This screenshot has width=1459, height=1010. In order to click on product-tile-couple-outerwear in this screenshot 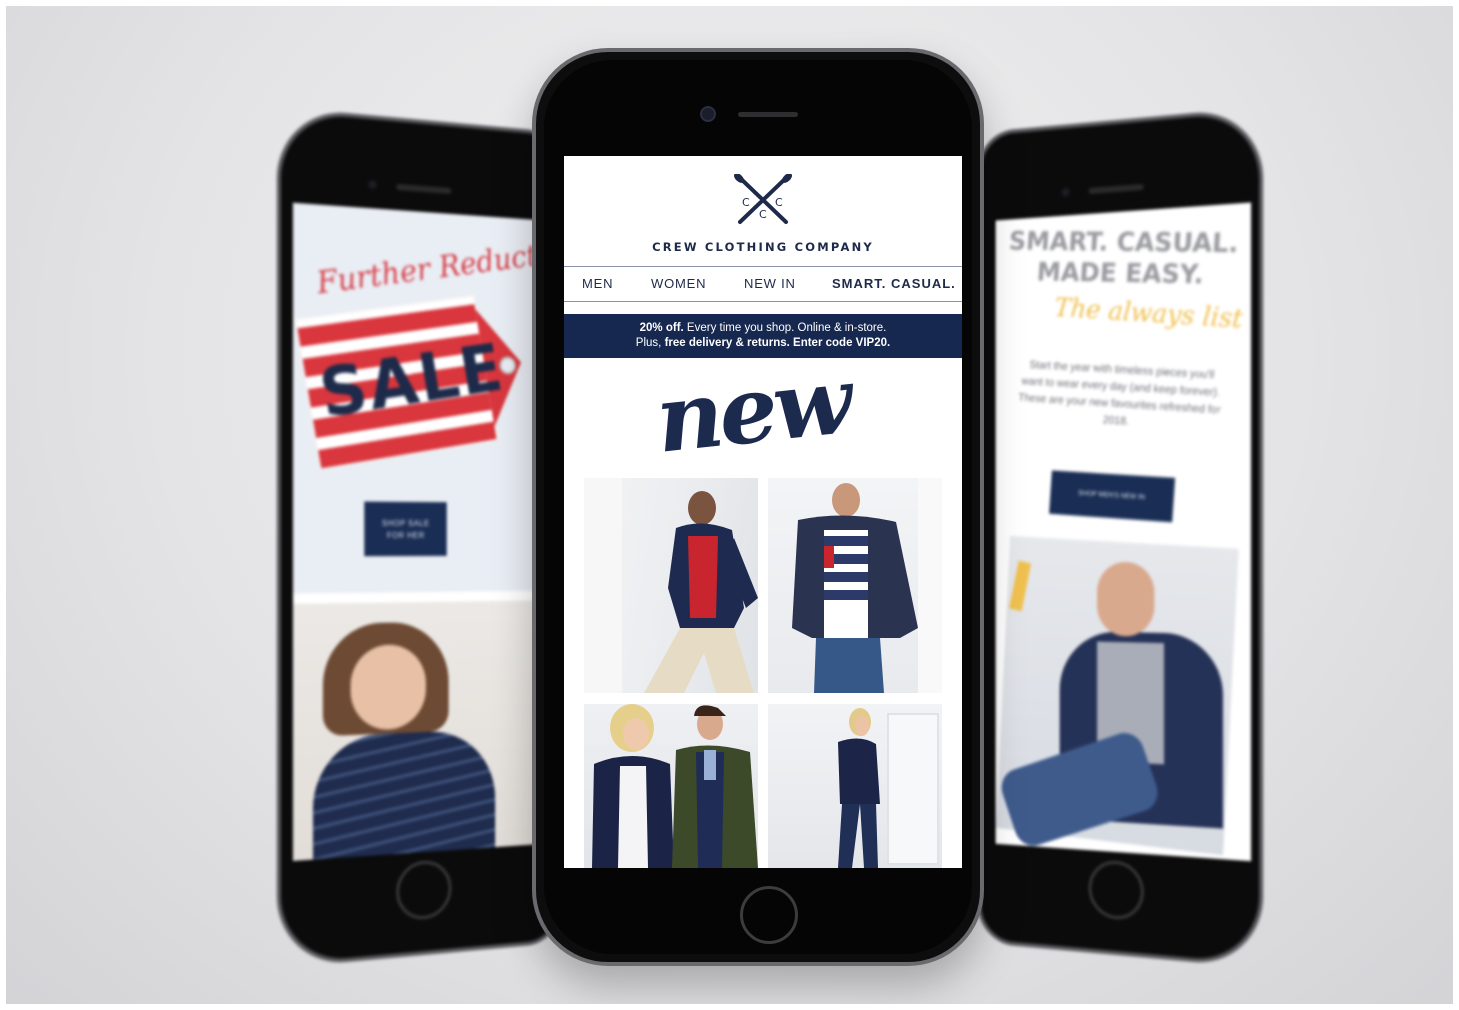, I will do `click(671, 786)`.